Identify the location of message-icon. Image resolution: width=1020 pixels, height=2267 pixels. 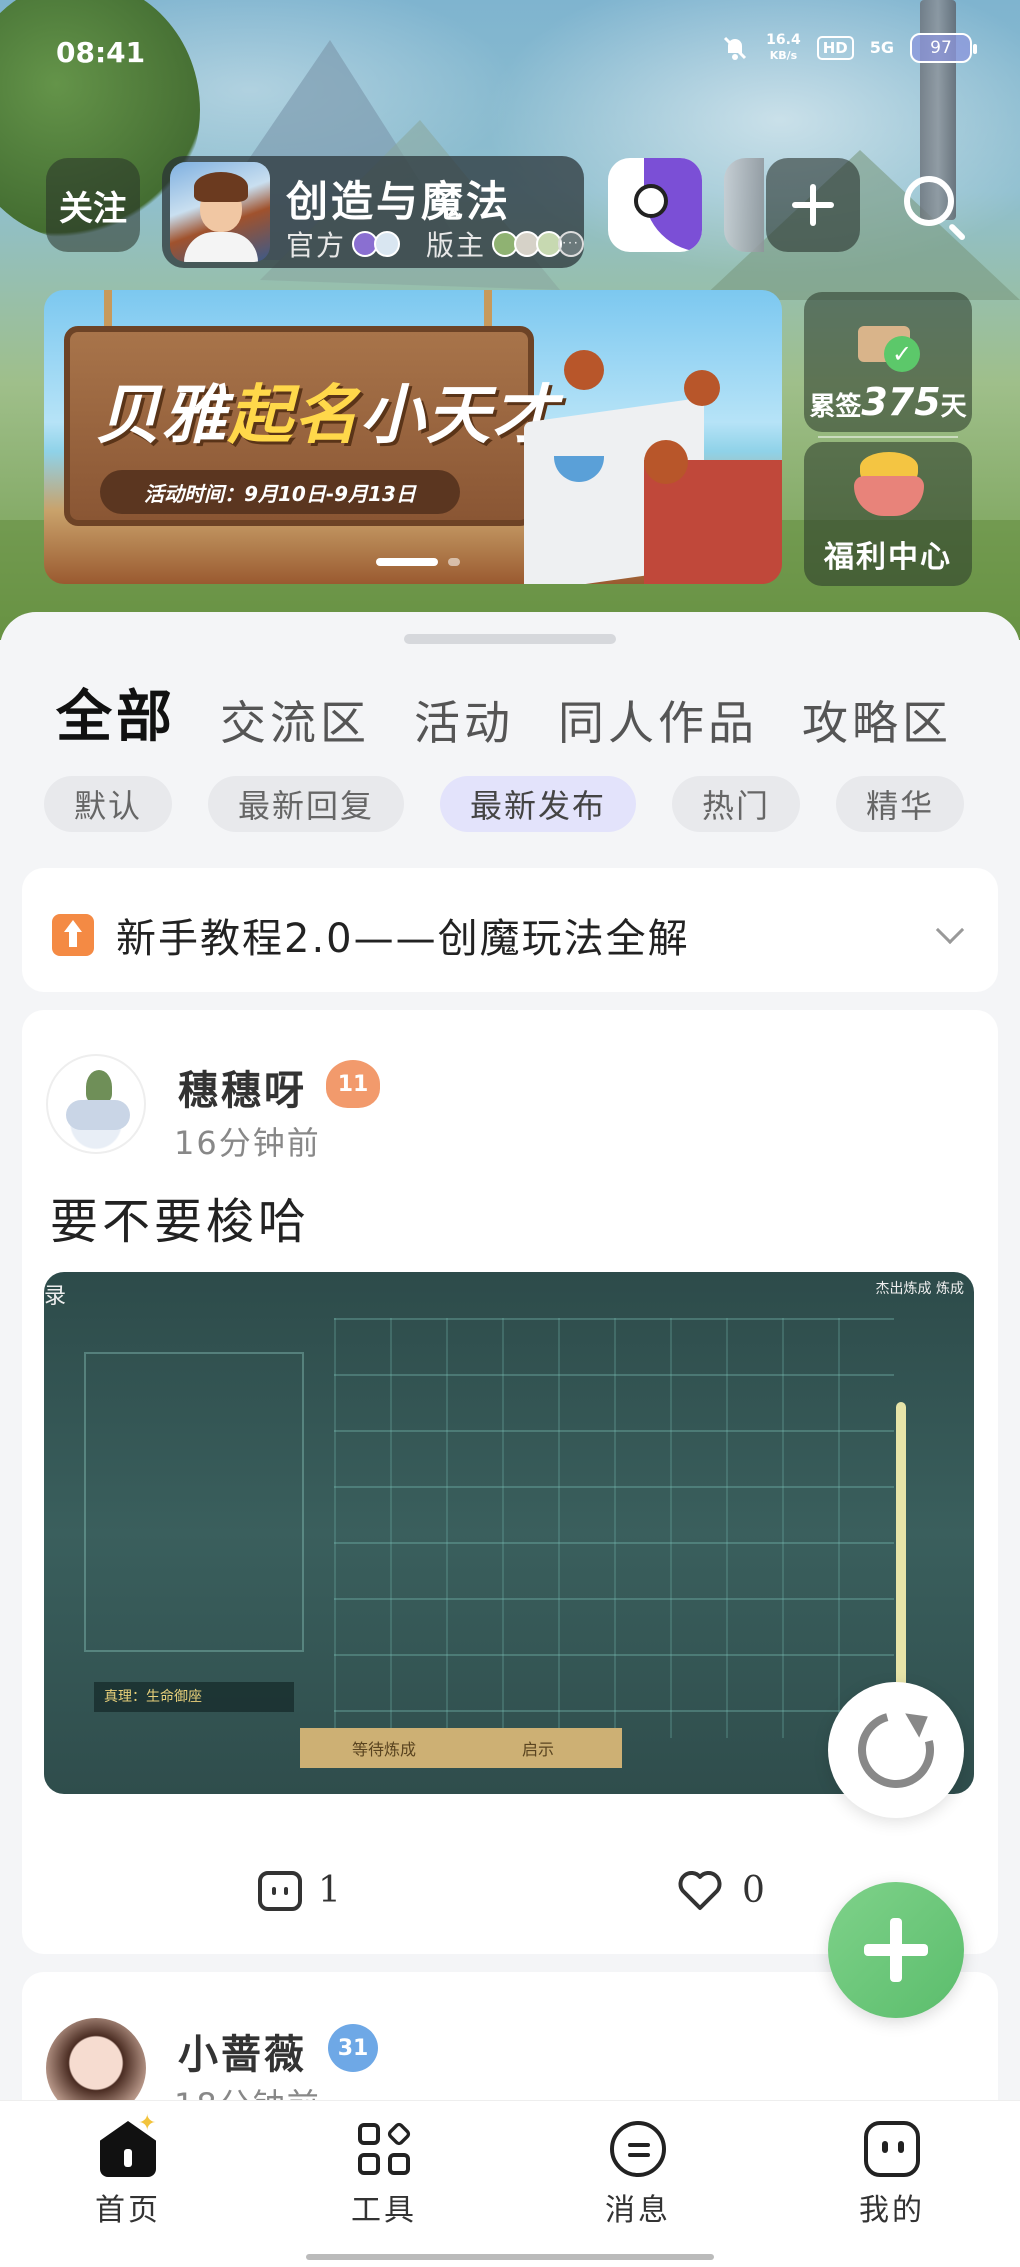
(638, 2149).